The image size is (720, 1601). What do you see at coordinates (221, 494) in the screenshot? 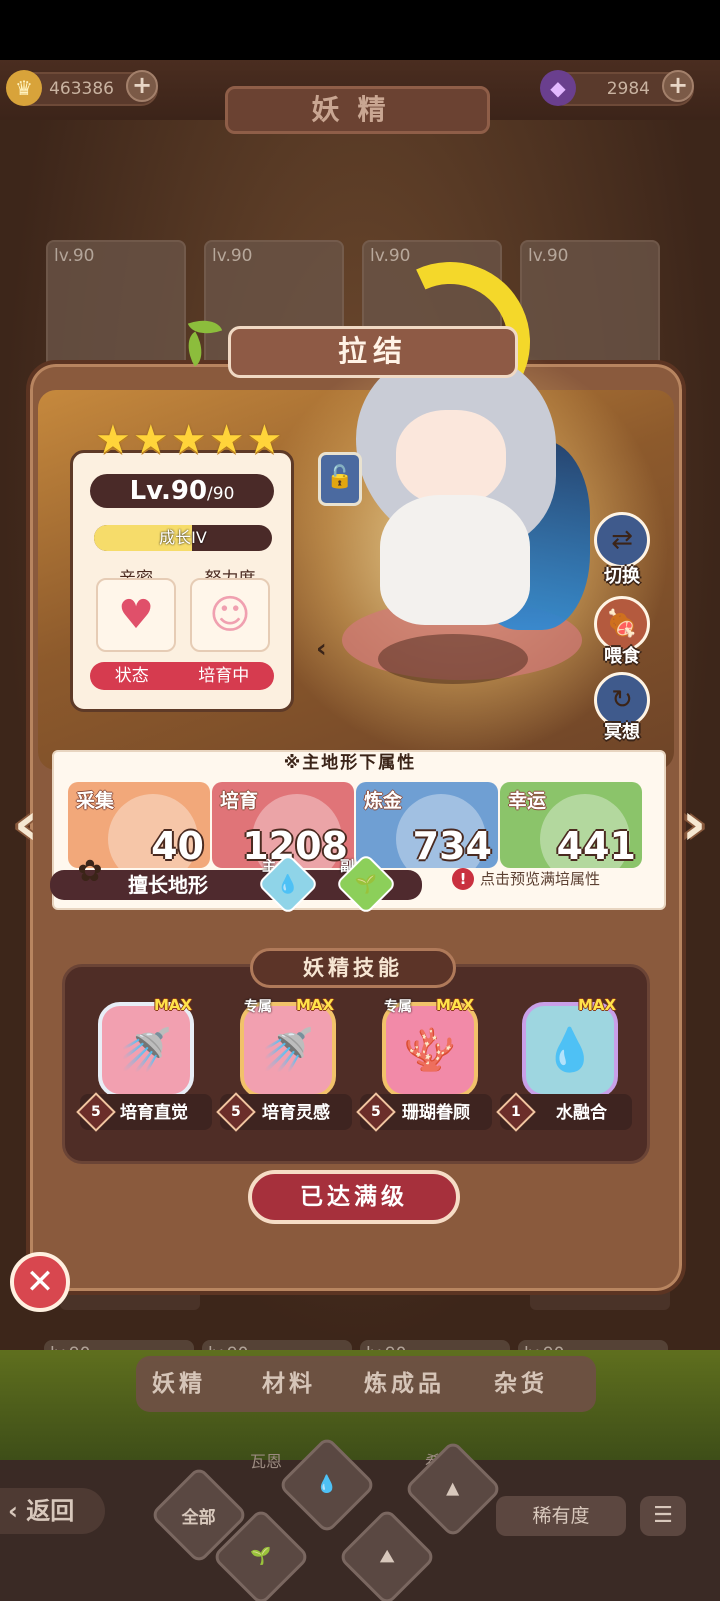
I see `level-max: /90` at bounding box center [221, 494].